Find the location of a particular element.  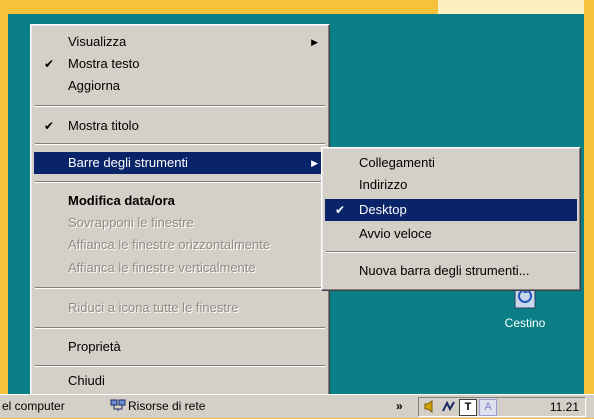

clock: 11.21 is located at coordinates (564, 407).